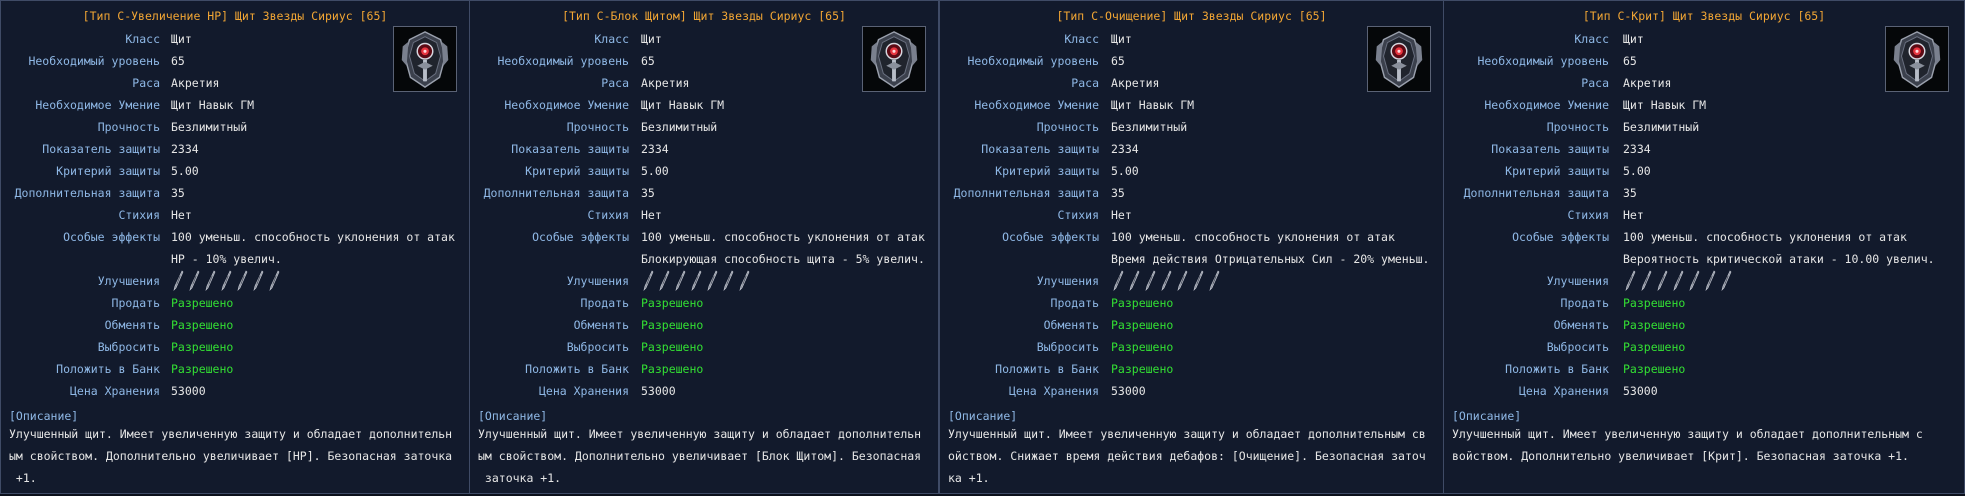 The width and height of the screenshot is (1965, 496). Describe the element at coordinates (969, 478) in the screenshot. I see `description-line: ка +1.` at that location.